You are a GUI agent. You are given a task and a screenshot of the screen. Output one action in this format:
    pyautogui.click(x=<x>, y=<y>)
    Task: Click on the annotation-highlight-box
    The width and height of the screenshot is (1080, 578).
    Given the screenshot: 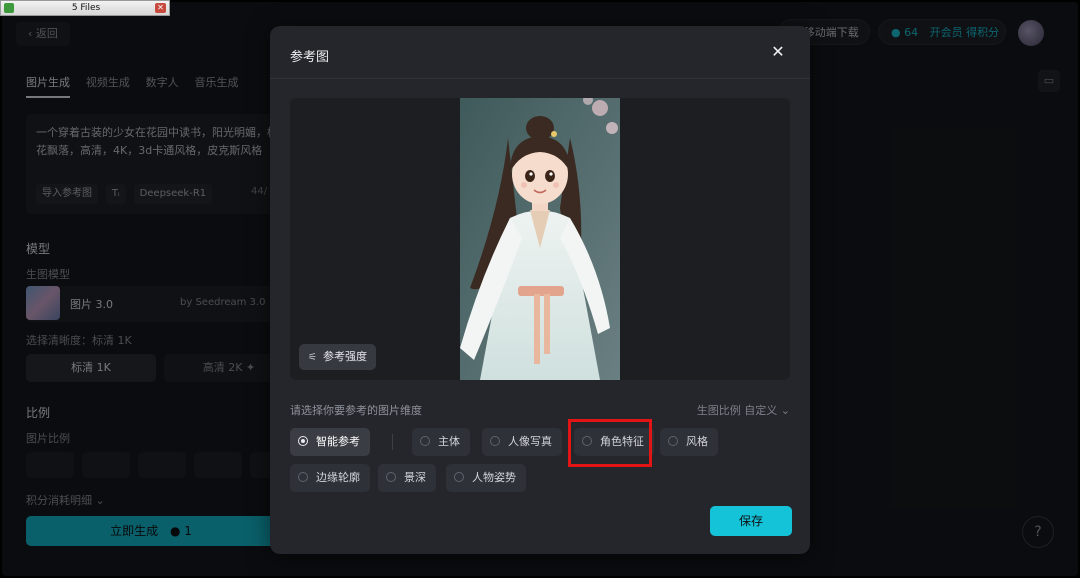 What is the action you would take?
    pyautogui.click(x=610, y=443)
    